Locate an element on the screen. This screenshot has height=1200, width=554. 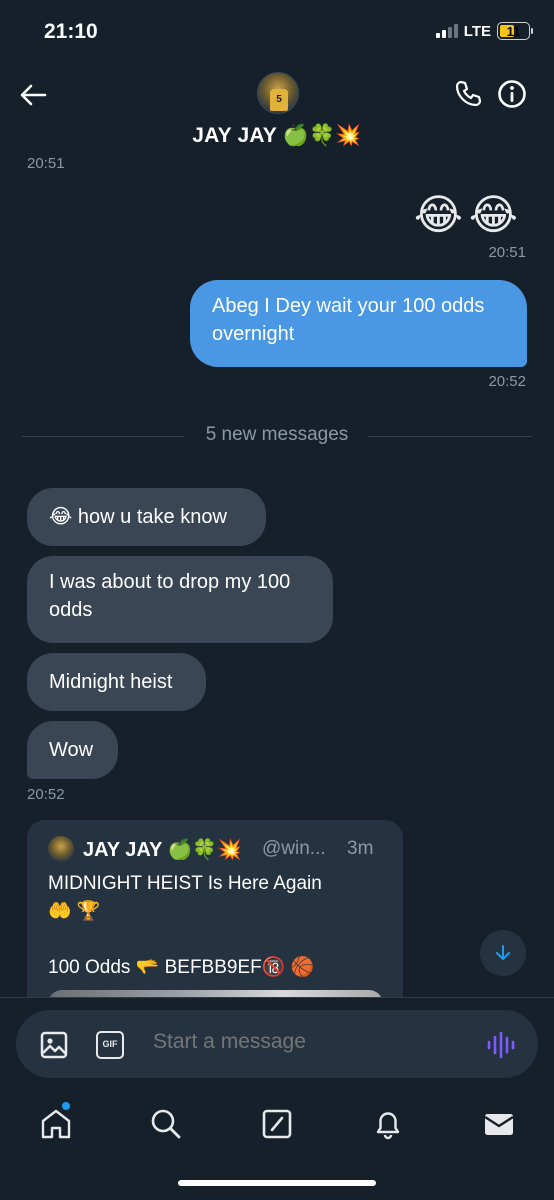
received-message-bubble: Wow is located at coordinates (72, 750).